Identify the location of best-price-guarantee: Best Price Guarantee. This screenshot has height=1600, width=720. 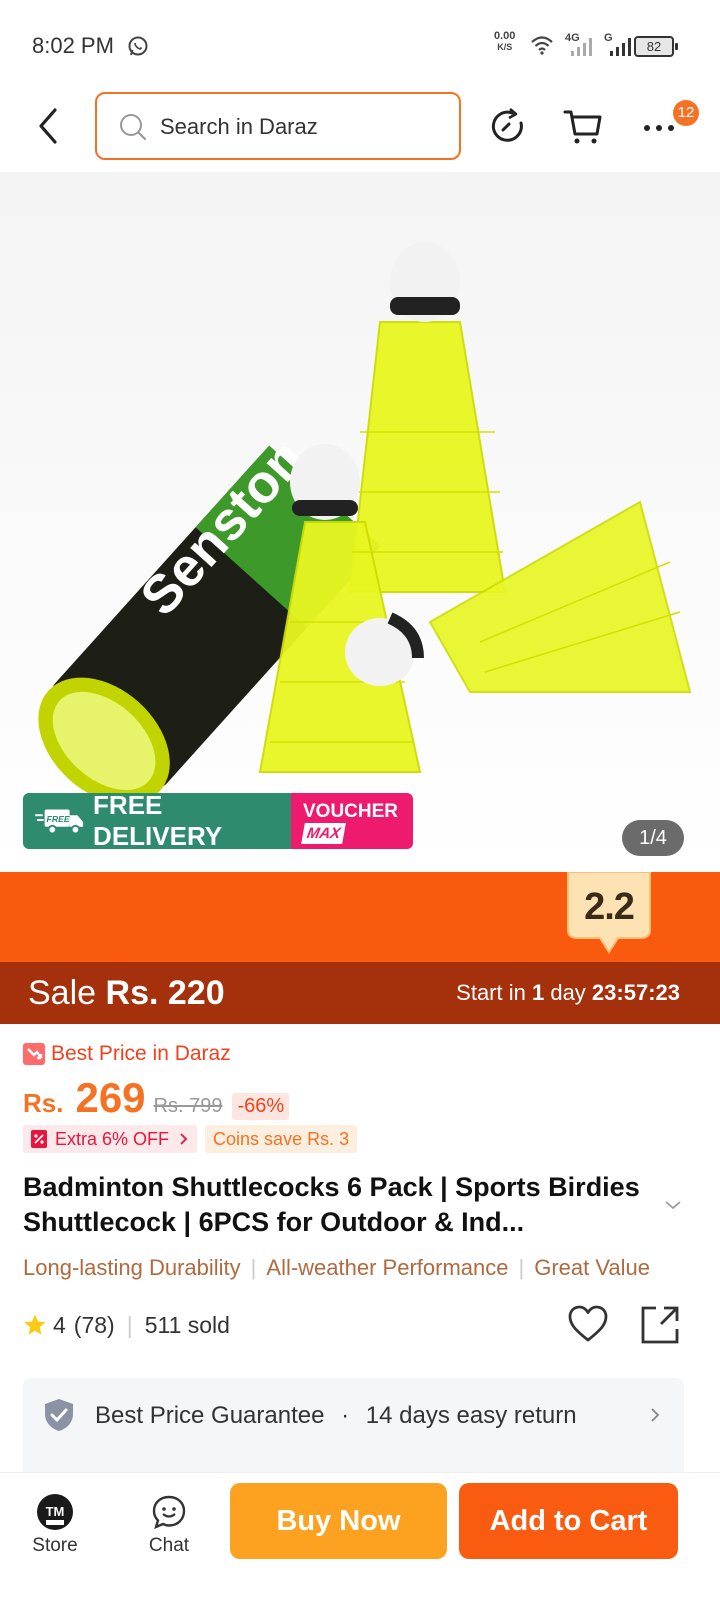
(210, 1415).